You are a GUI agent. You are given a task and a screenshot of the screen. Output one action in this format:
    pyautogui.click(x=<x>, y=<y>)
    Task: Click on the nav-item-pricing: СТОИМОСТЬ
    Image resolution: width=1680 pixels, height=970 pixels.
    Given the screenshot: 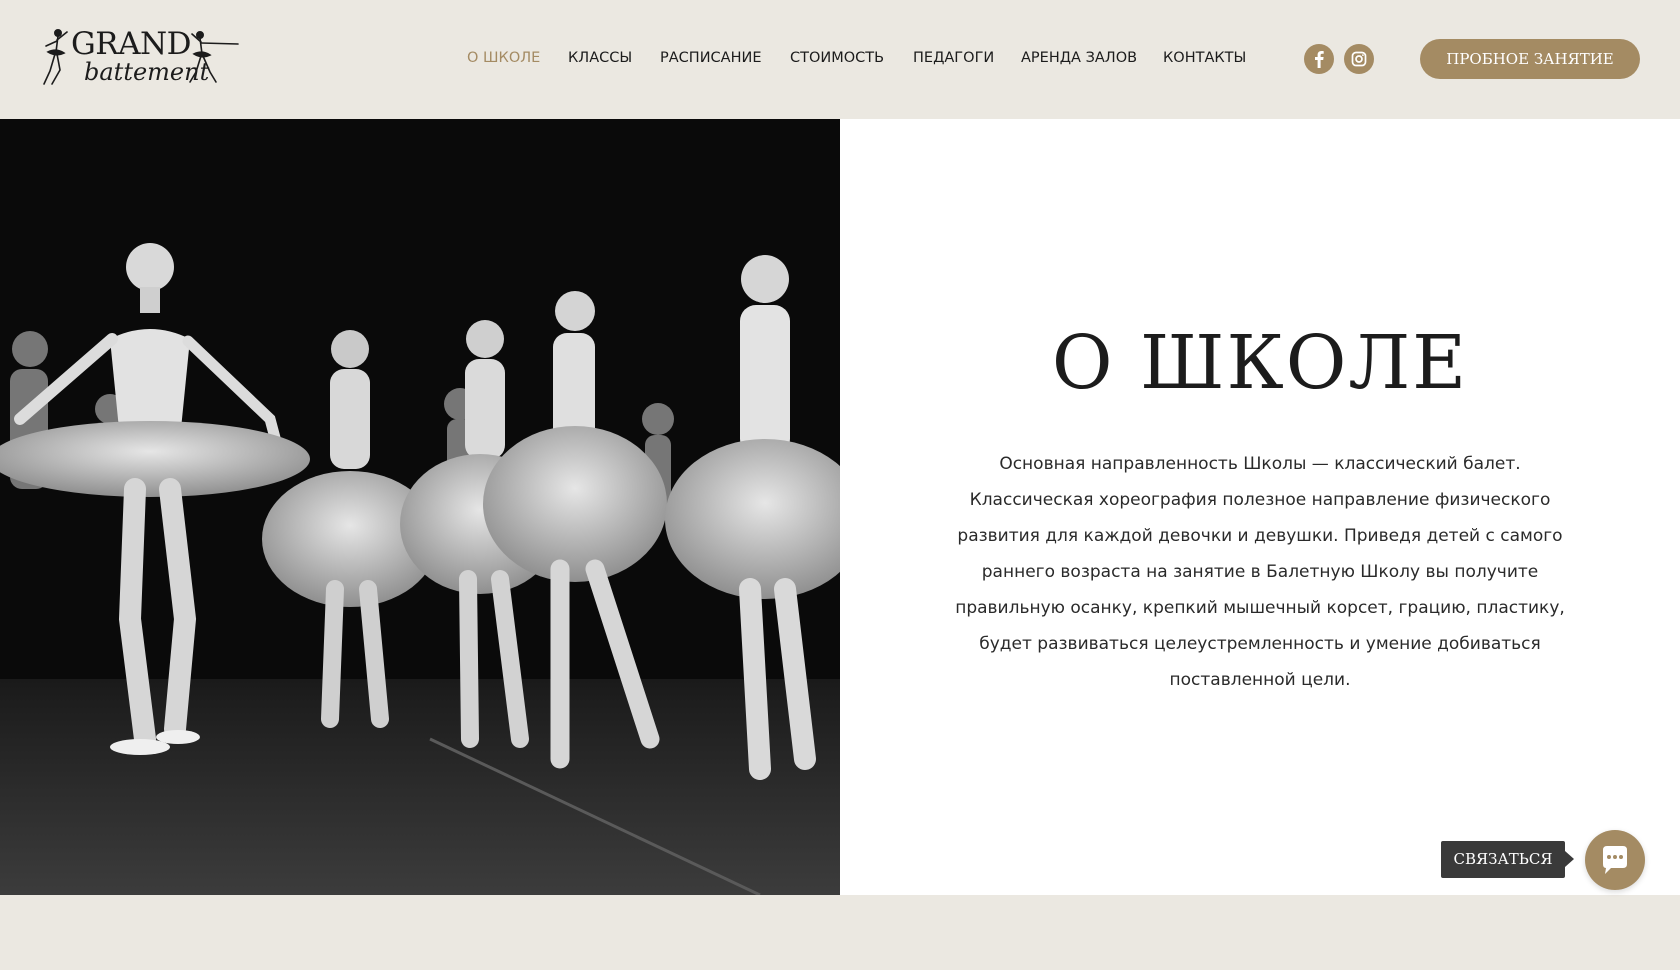 What is the action you would take?
    pyautogui.click(x=837, y=58)
    